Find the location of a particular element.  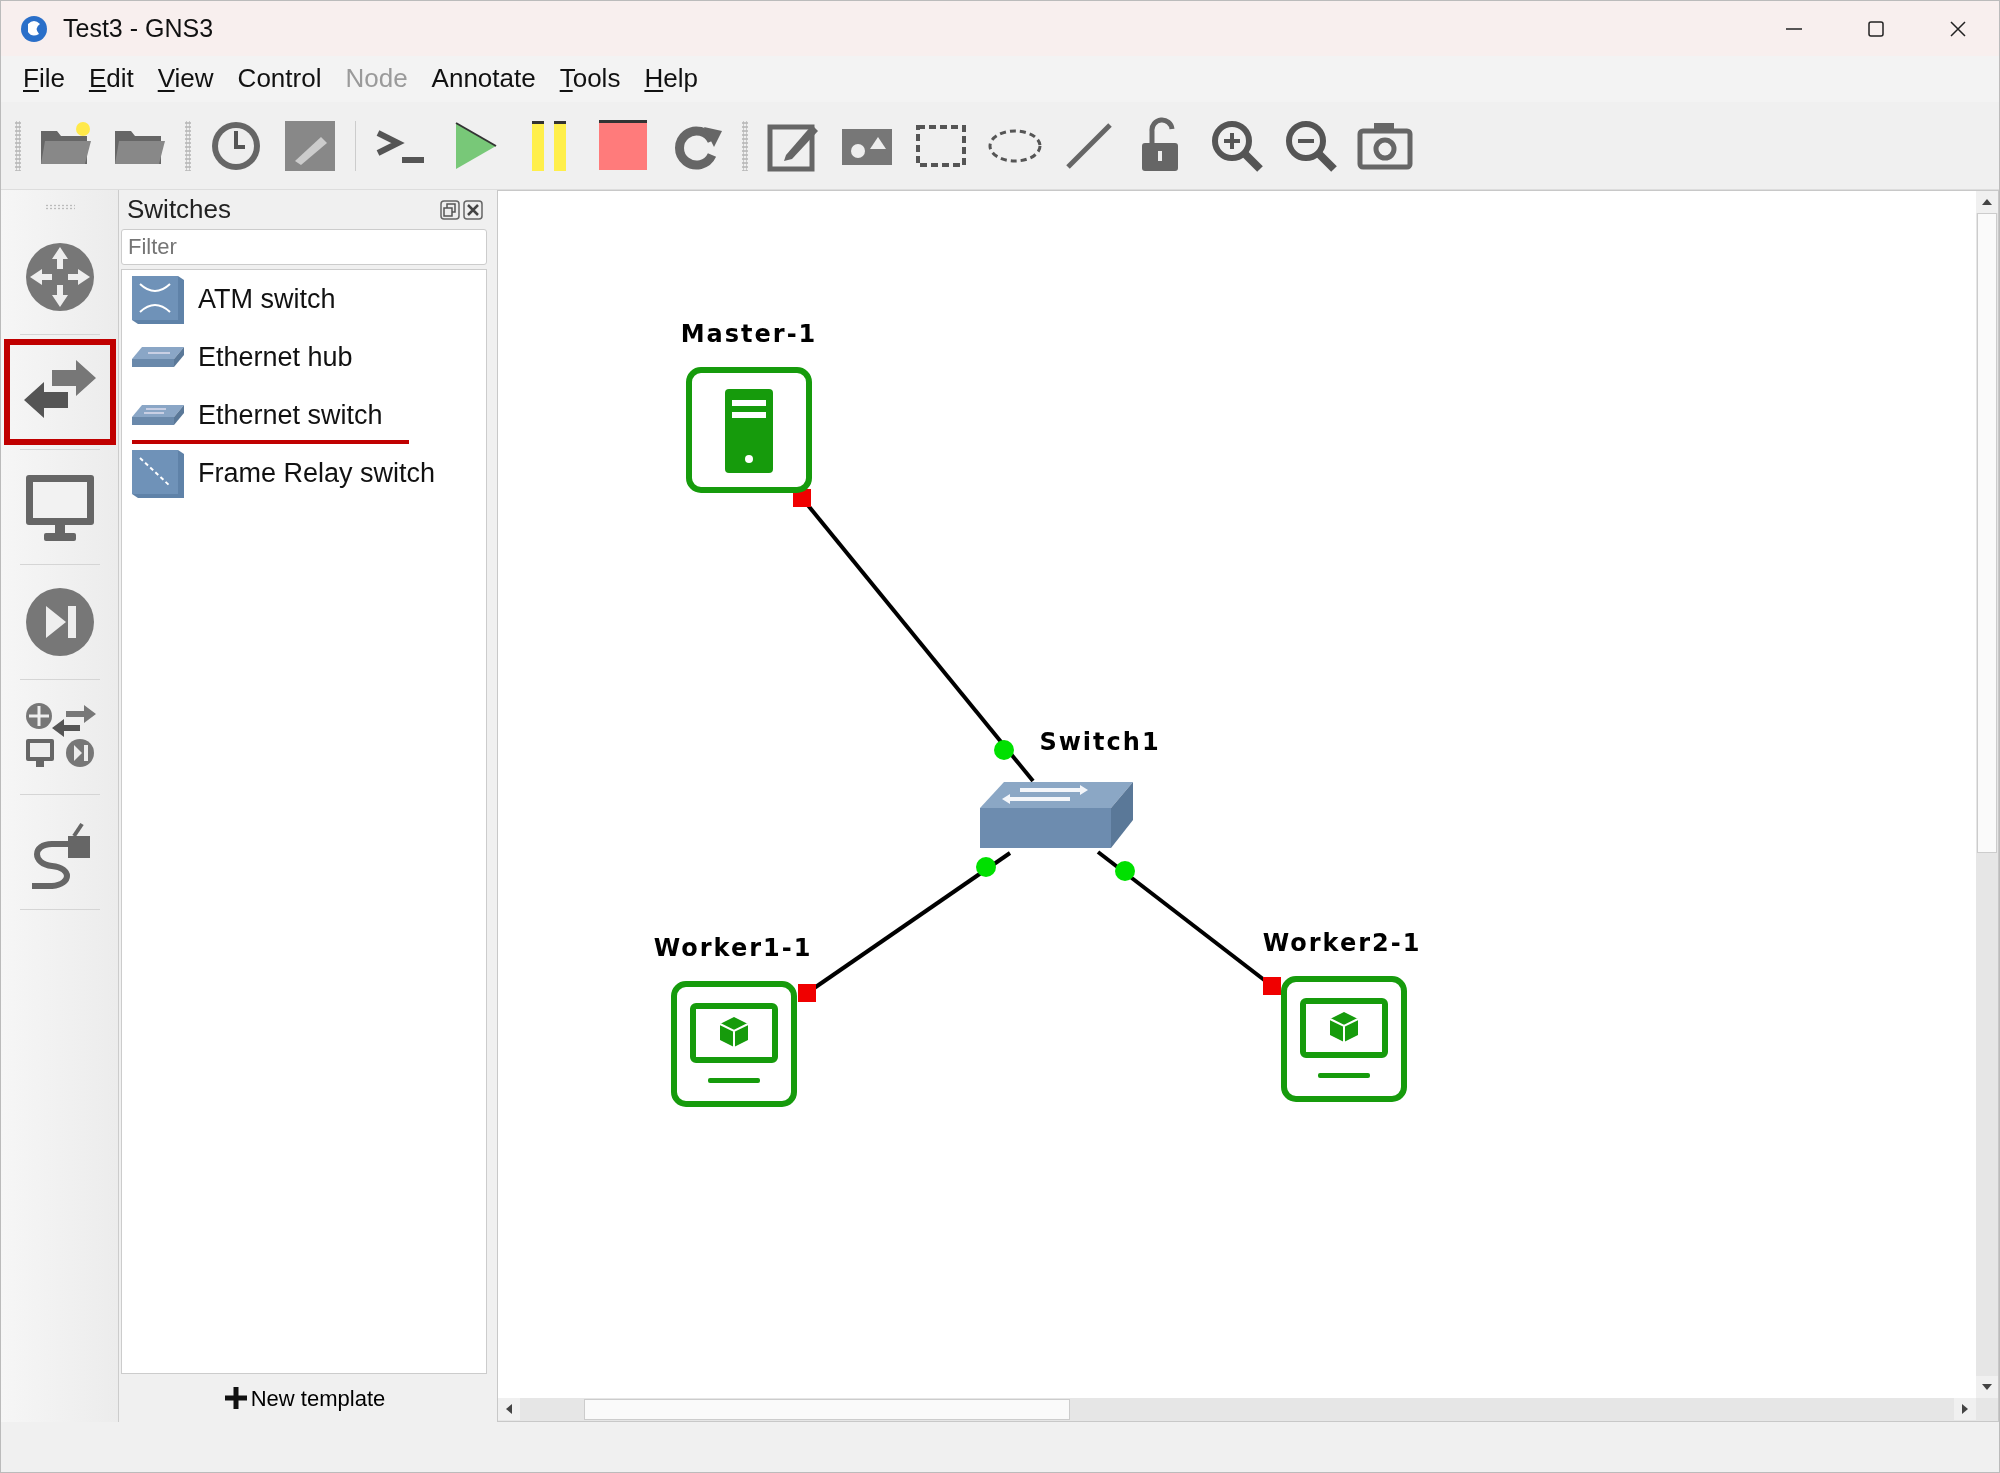

template-item: Ethernet switch is located at coordinates (304, 415).